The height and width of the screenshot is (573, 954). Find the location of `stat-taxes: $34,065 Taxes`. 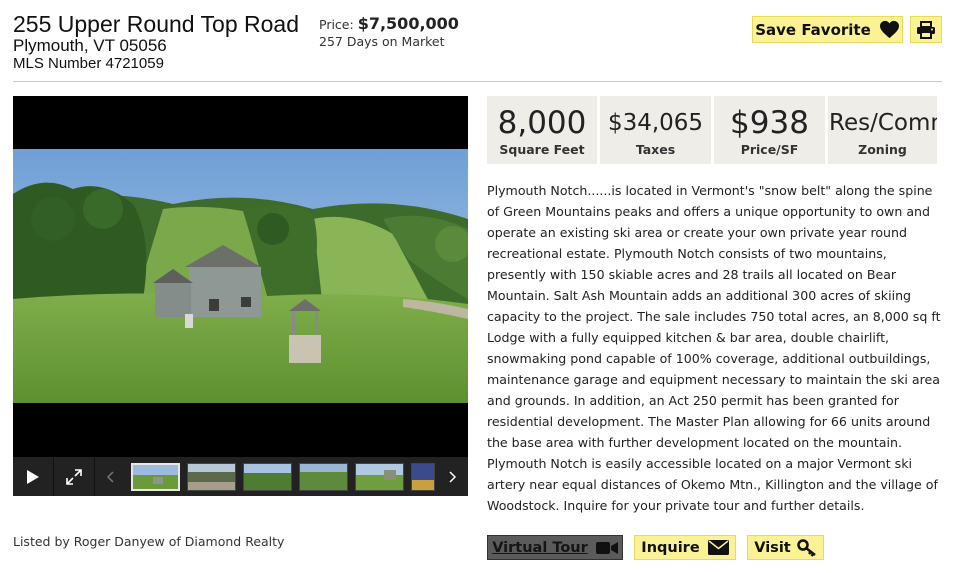

stat-taxes: $34,065 Taxes is located at coordinates (655, 130).